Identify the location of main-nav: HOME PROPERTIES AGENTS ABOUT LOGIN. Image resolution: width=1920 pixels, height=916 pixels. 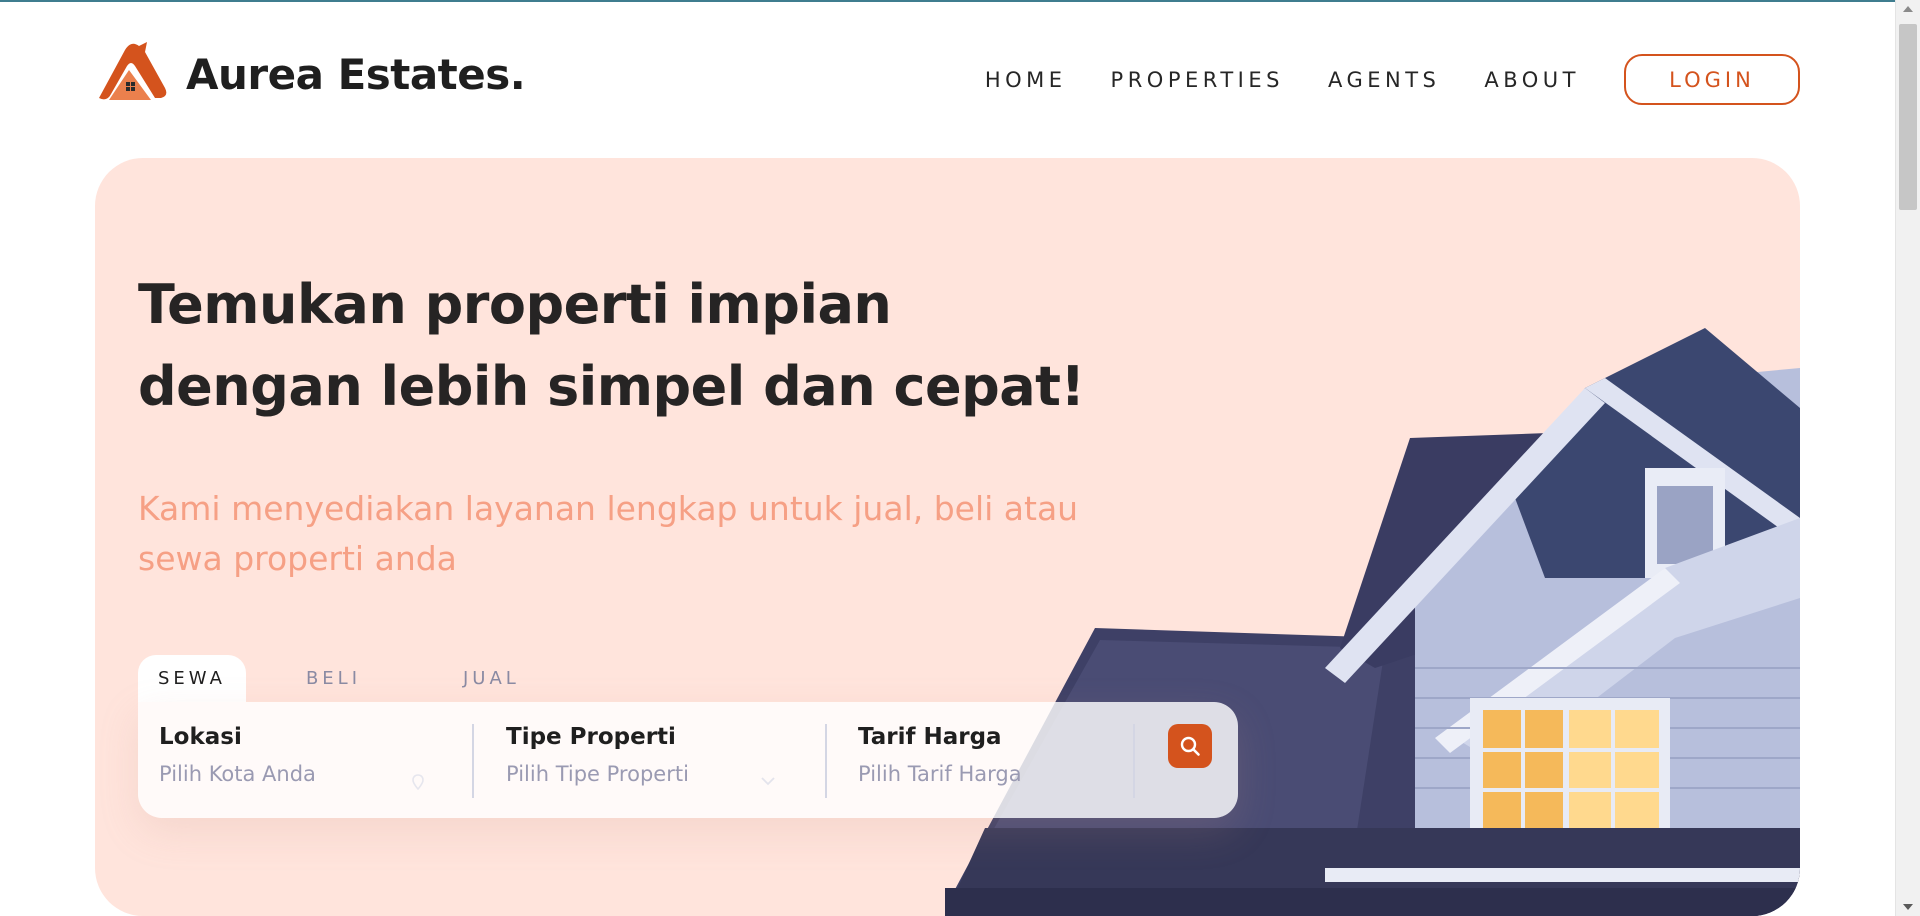
(1392, 79).